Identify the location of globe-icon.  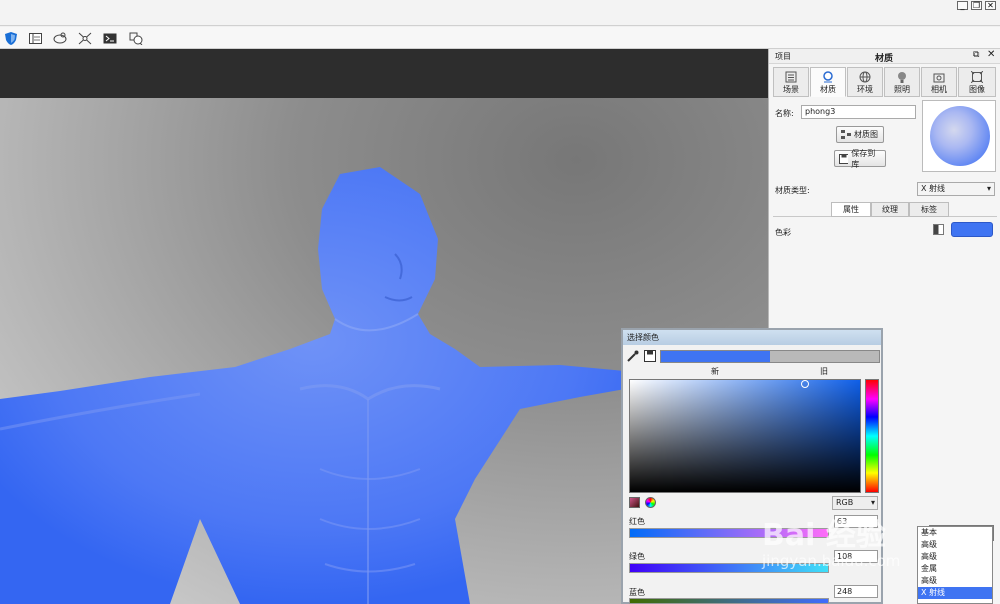
(865, 77).